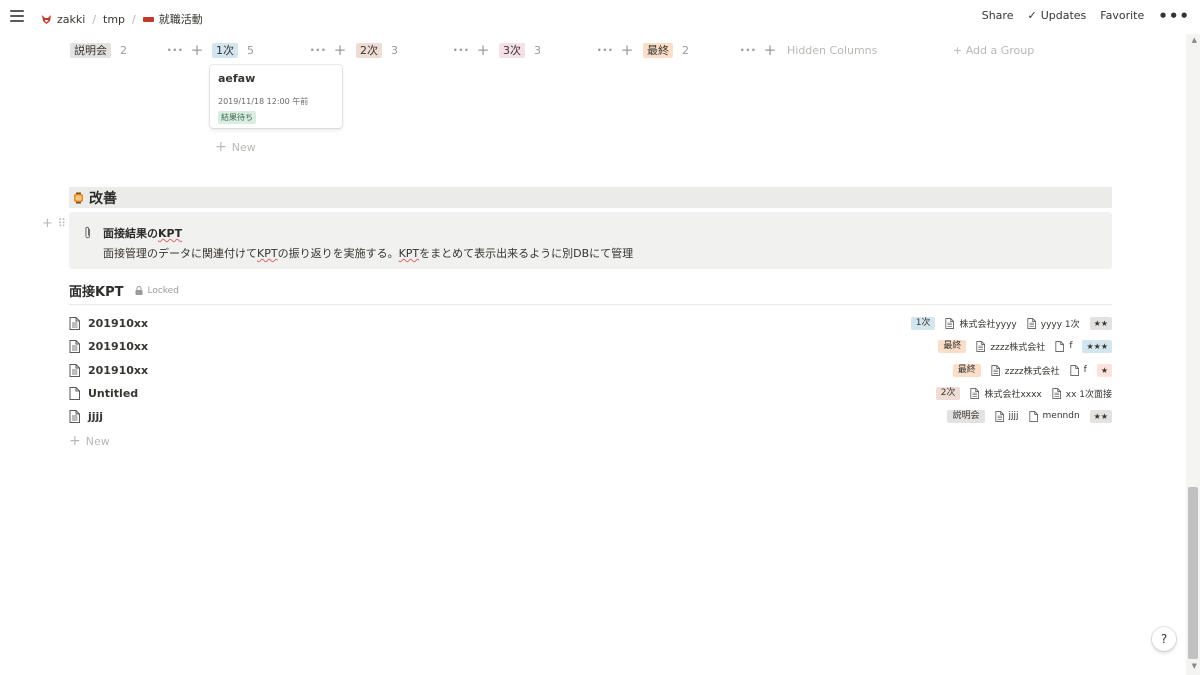  Describe the element at coordinates (1056, 15) in the screenshot. I see `updates-button: ✓ Updates` at that location.